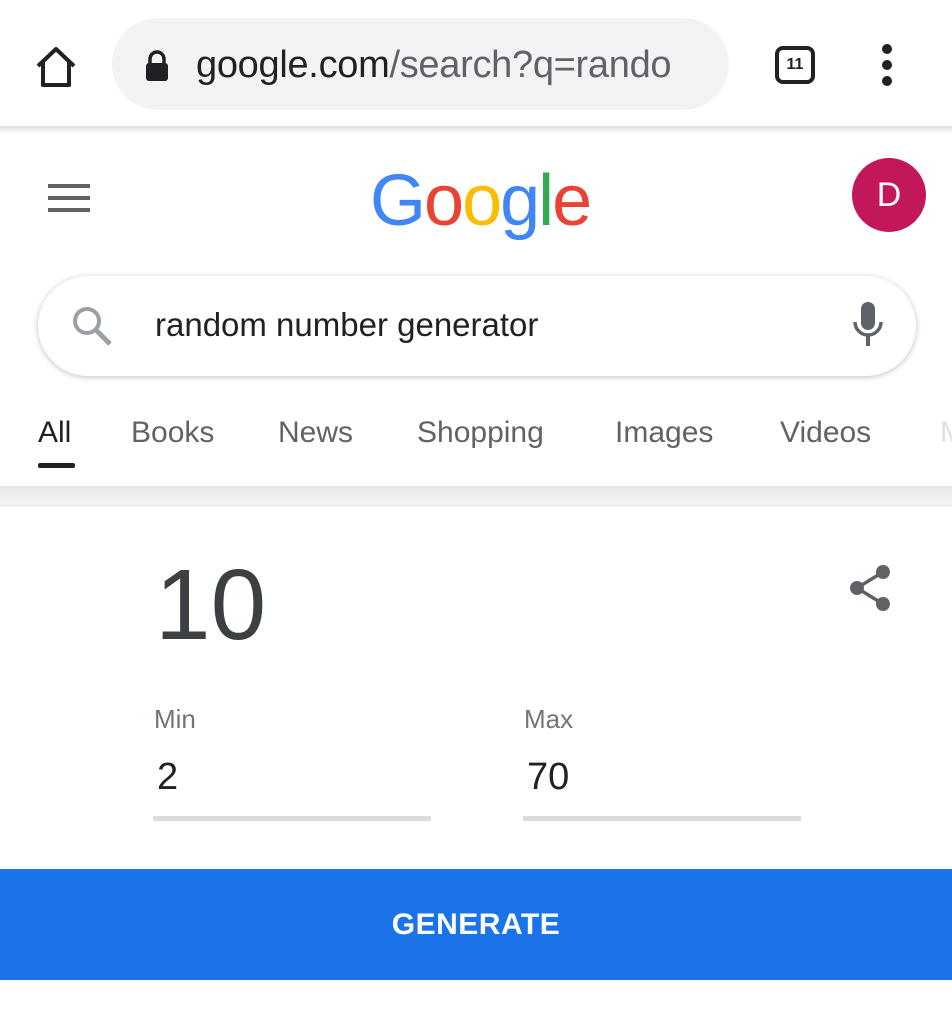 This screenshot has width=952, height=1024. I want to click on tab-all: All, so click(54, 433).